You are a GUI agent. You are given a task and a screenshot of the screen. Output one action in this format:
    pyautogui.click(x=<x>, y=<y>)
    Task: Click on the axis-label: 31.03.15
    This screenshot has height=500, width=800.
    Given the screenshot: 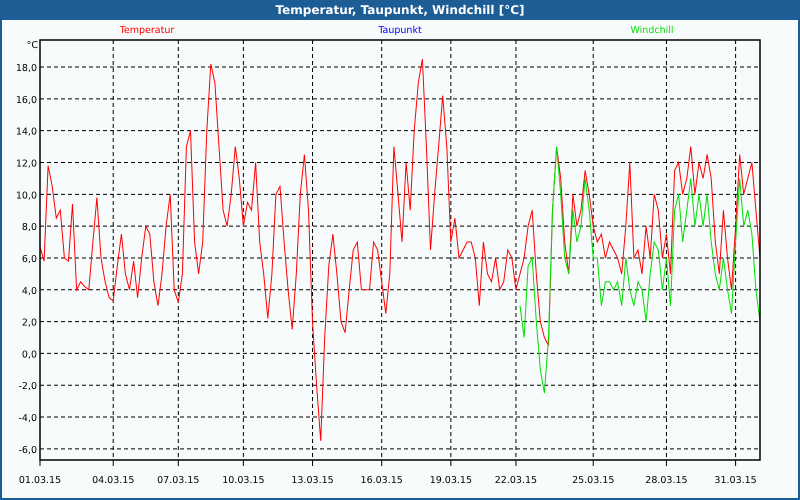 What is the action you would take?
    pyautogui.click(x=735, y=480)
    